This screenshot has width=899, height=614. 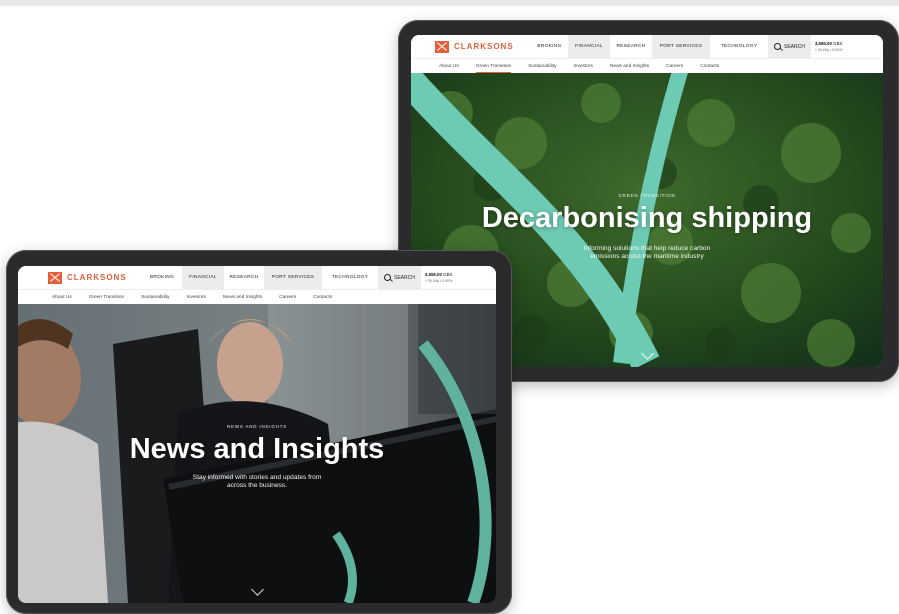 I want to click on hero-description-line2: across the business., so click(x=257, y=485).